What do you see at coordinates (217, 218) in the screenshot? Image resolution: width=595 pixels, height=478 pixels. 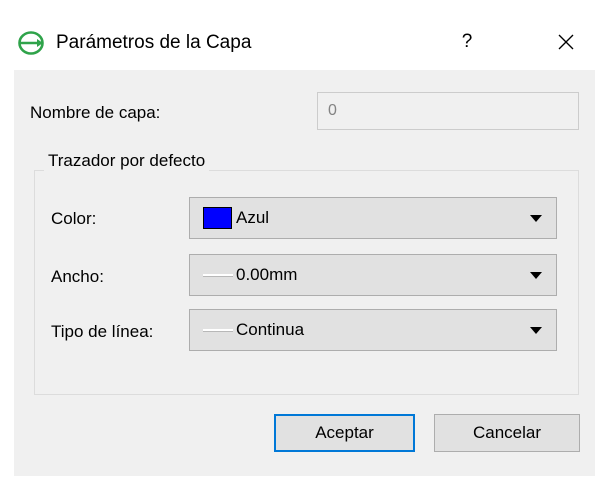 I see `color-swatch-icon` at bounding box center [217, 218].